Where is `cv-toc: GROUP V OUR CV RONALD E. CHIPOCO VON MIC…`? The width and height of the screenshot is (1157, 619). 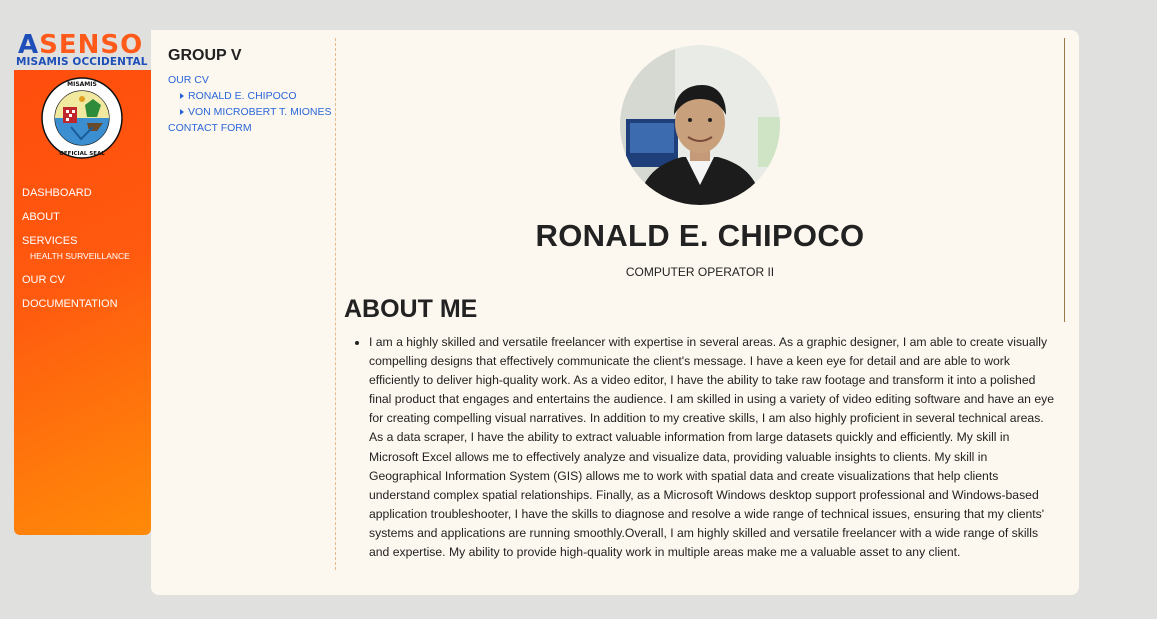
cv-toc: GROUP V OUR CV RONALD E. CHIPOCO VON MIC… is located at coordinates (250, 91).